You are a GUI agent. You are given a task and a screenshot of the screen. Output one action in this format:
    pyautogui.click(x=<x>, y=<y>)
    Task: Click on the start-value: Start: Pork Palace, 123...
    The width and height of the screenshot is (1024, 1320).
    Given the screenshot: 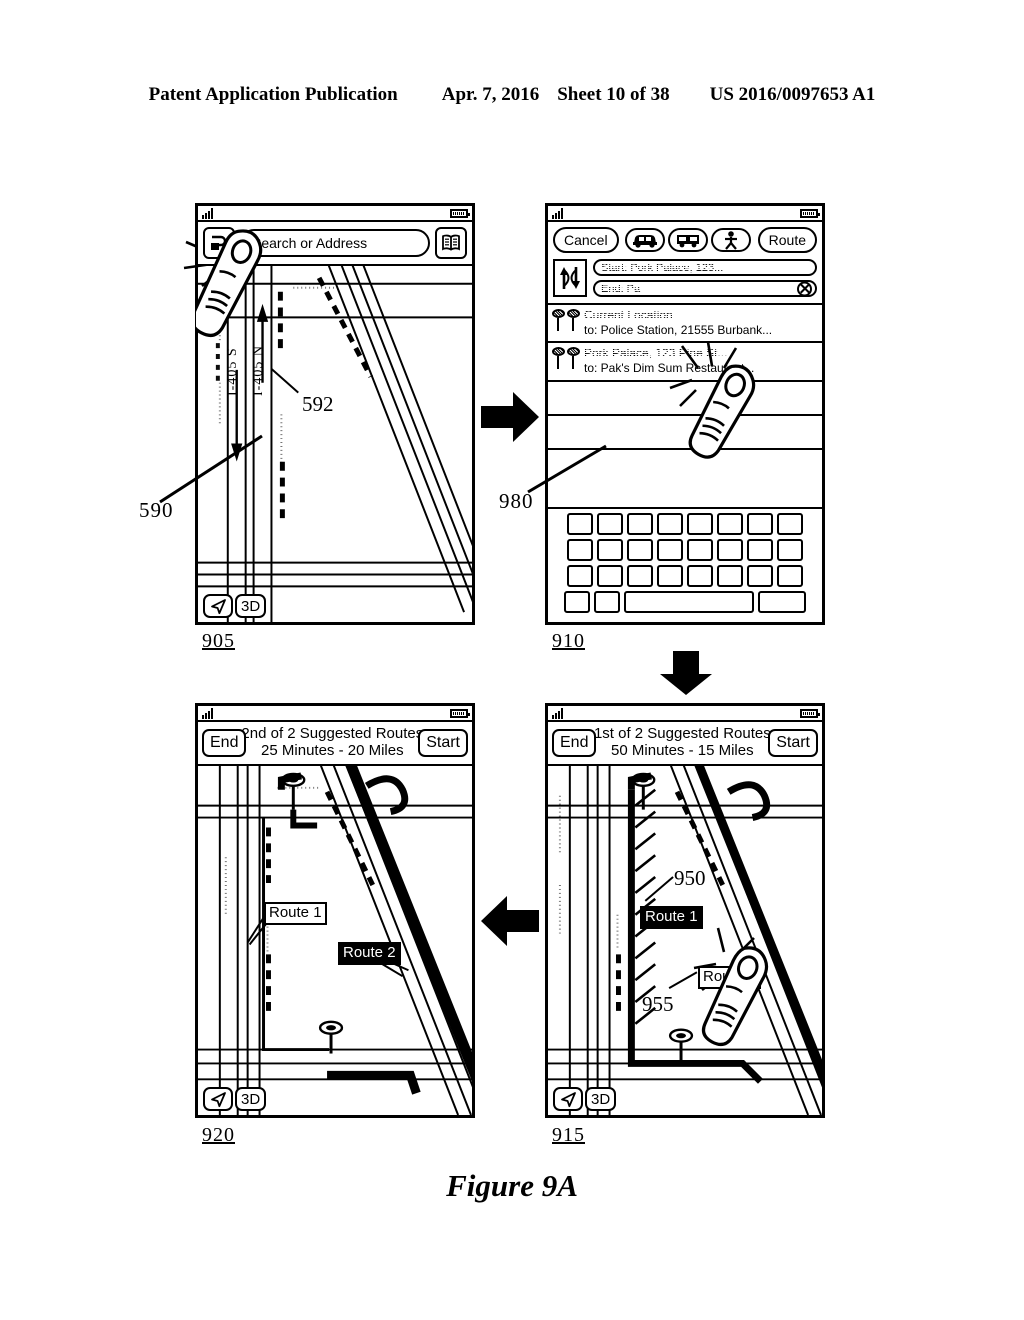 What is the action you would take?
    pyautogui.click(x=662, y=267)
    